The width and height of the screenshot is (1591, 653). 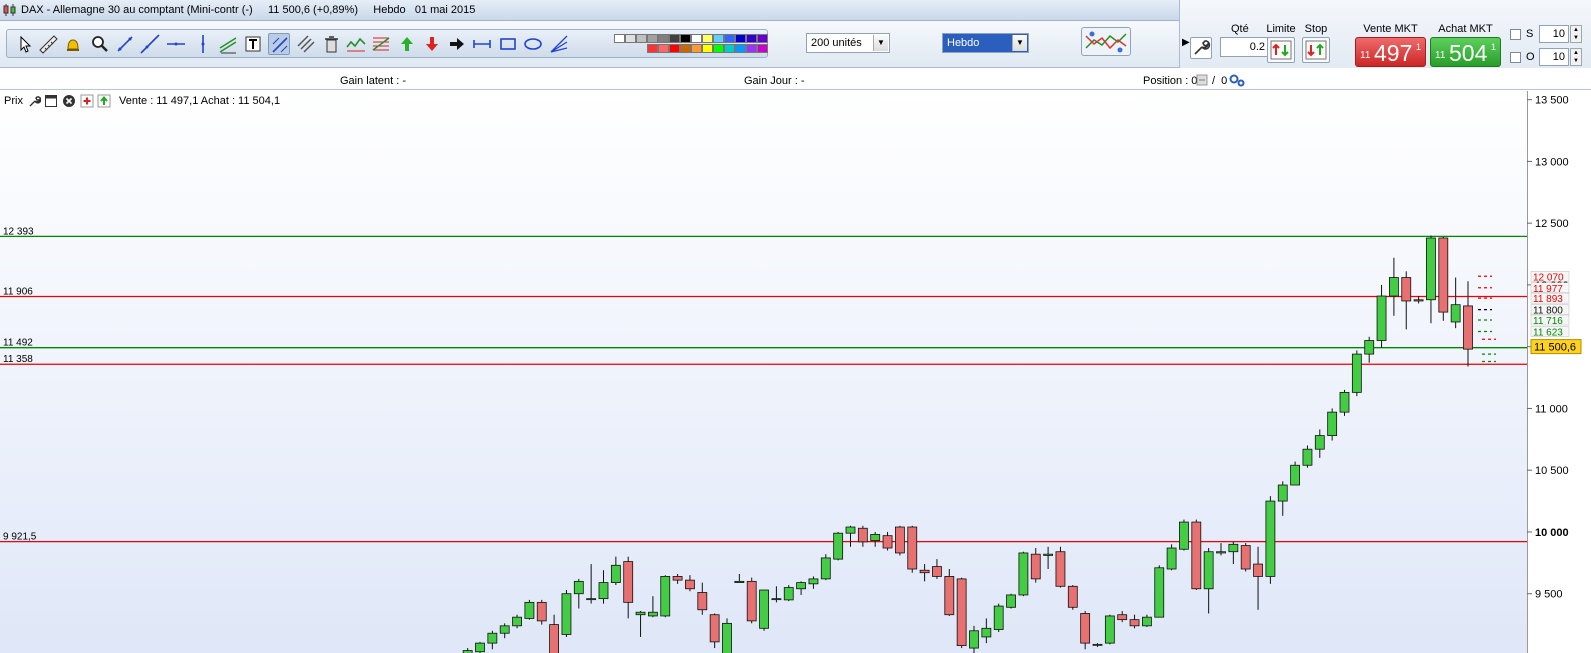 I want to click on o-label: O, so click(x=1530, y=57).